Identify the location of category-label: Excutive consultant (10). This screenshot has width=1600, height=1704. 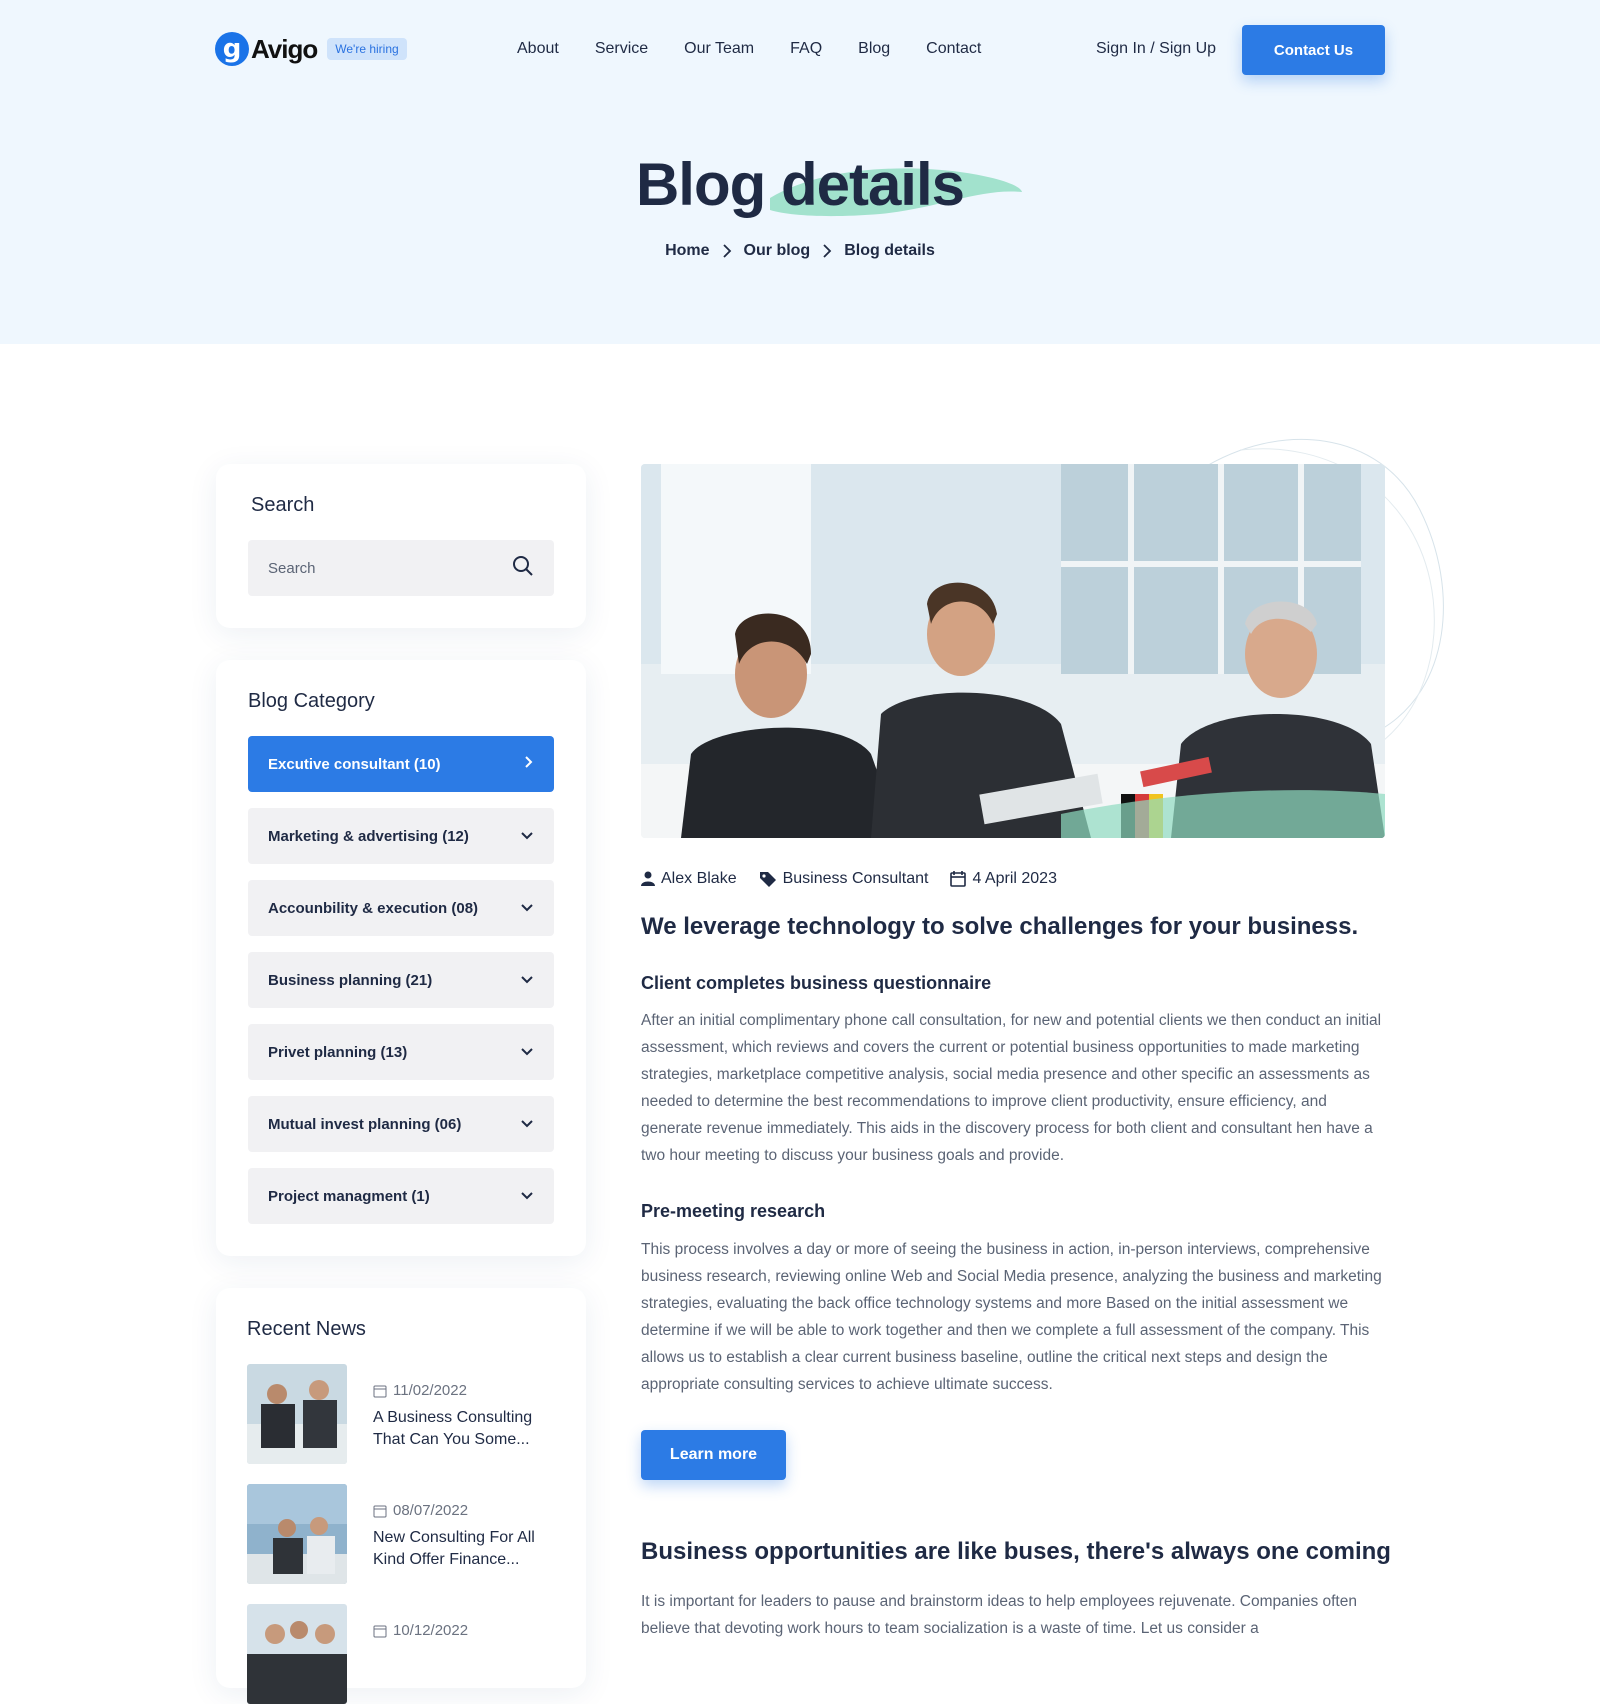
(354, 764).